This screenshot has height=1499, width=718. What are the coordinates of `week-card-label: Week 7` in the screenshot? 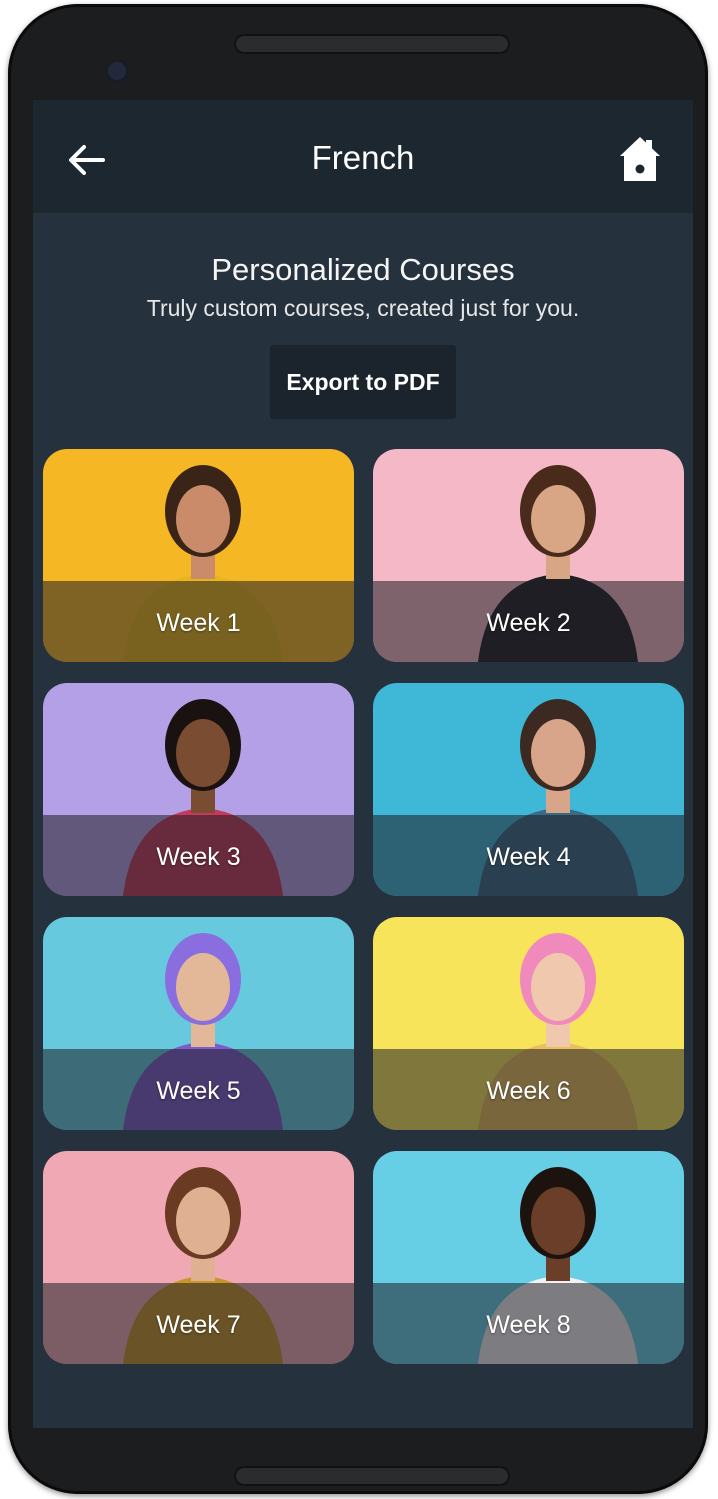 It's located at (198, 1325).